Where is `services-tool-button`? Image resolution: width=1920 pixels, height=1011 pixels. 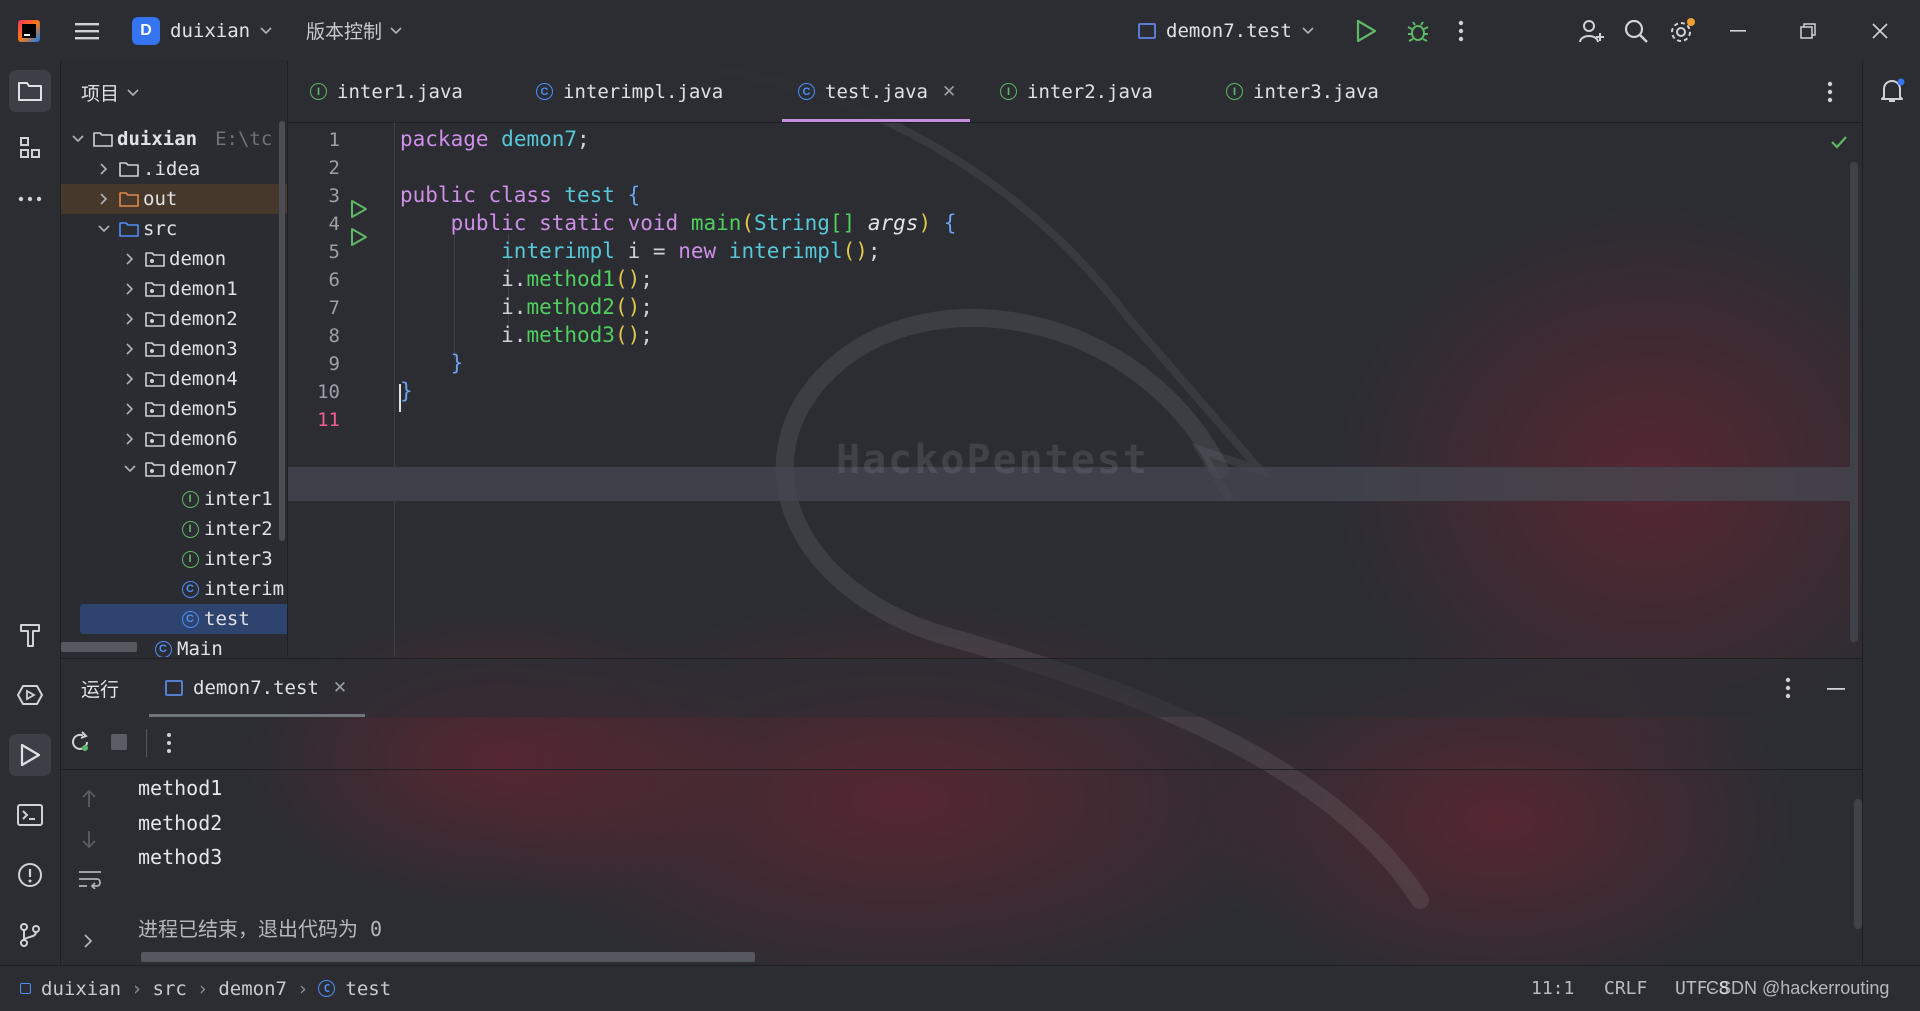
services-tool-button is located at coordinates (30, 695).